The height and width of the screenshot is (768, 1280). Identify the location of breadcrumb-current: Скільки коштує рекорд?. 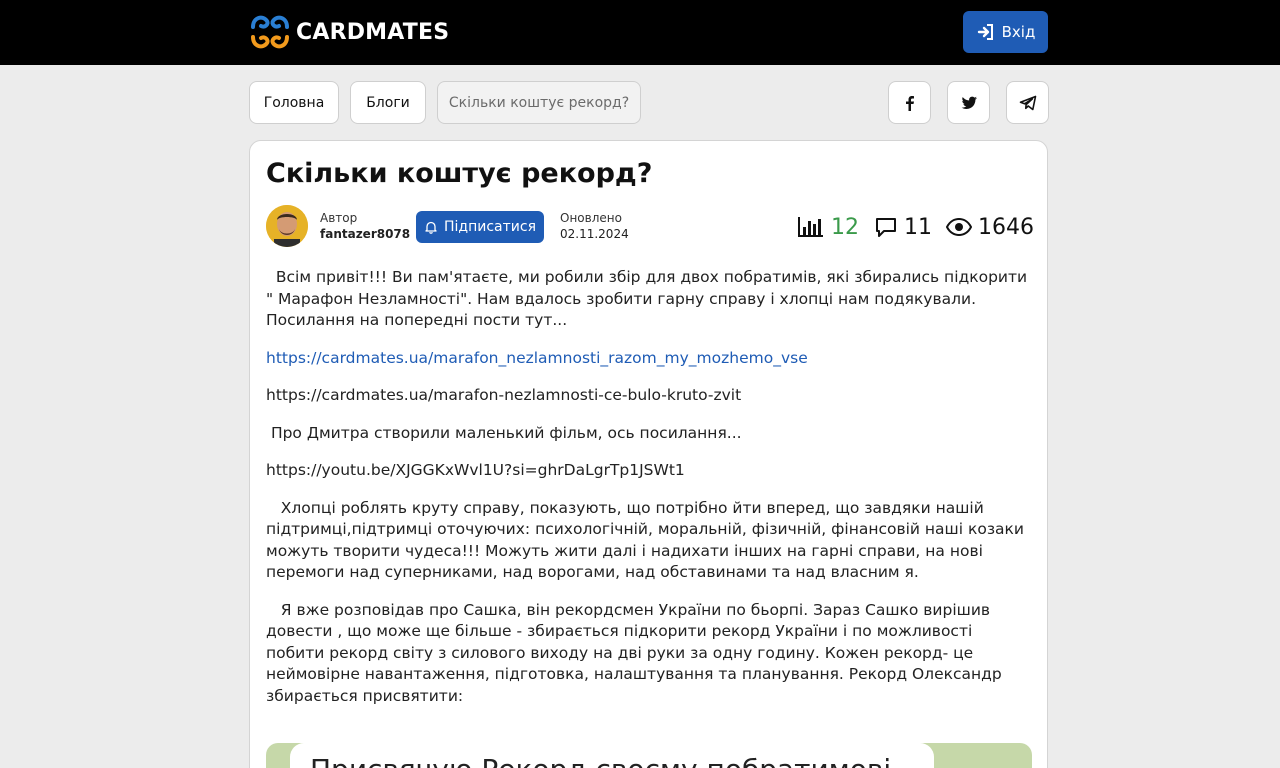
(539, 102).